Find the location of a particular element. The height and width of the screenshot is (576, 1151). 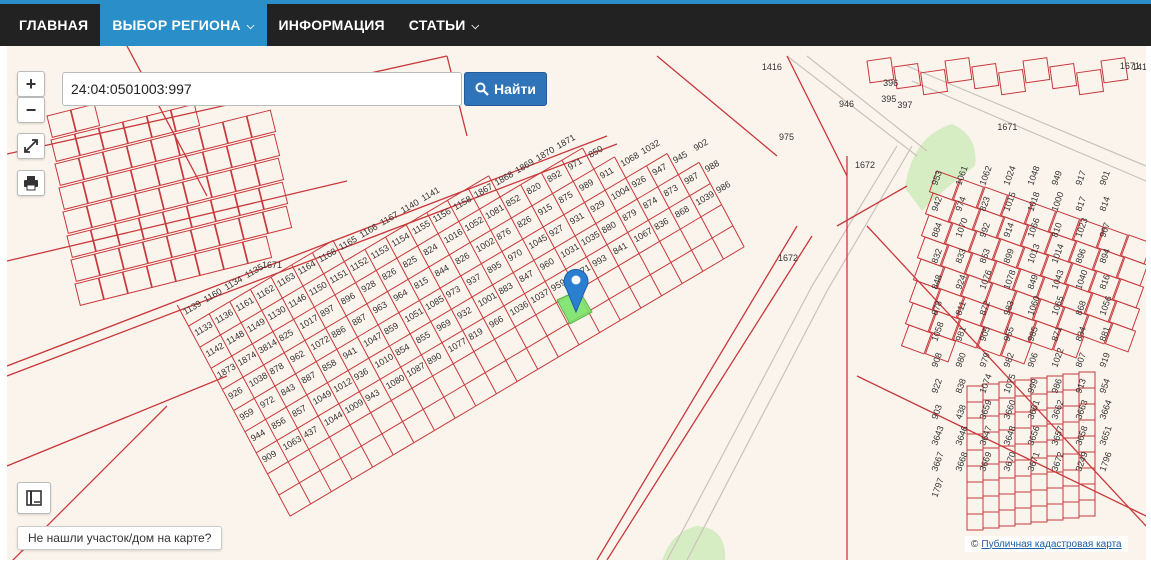

parcel-label: 901 is located at coordinates (1104, 178).